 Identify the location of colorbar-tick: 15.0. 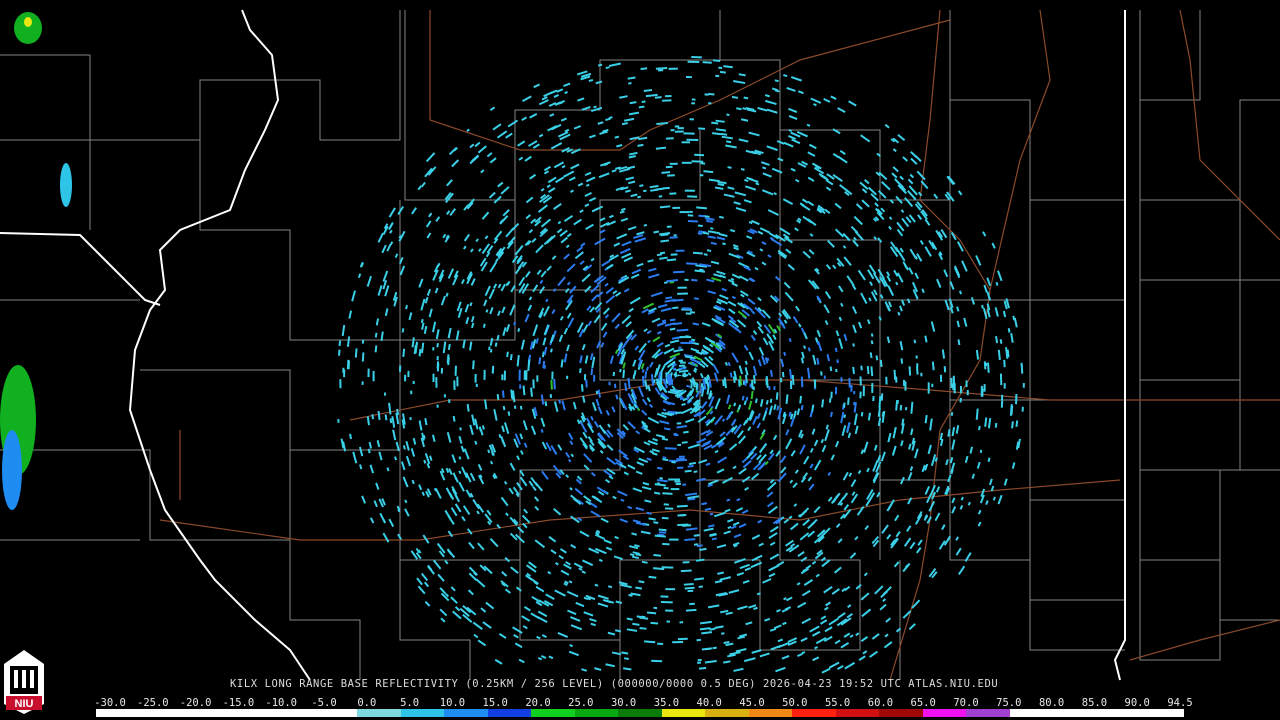
(495, 703).